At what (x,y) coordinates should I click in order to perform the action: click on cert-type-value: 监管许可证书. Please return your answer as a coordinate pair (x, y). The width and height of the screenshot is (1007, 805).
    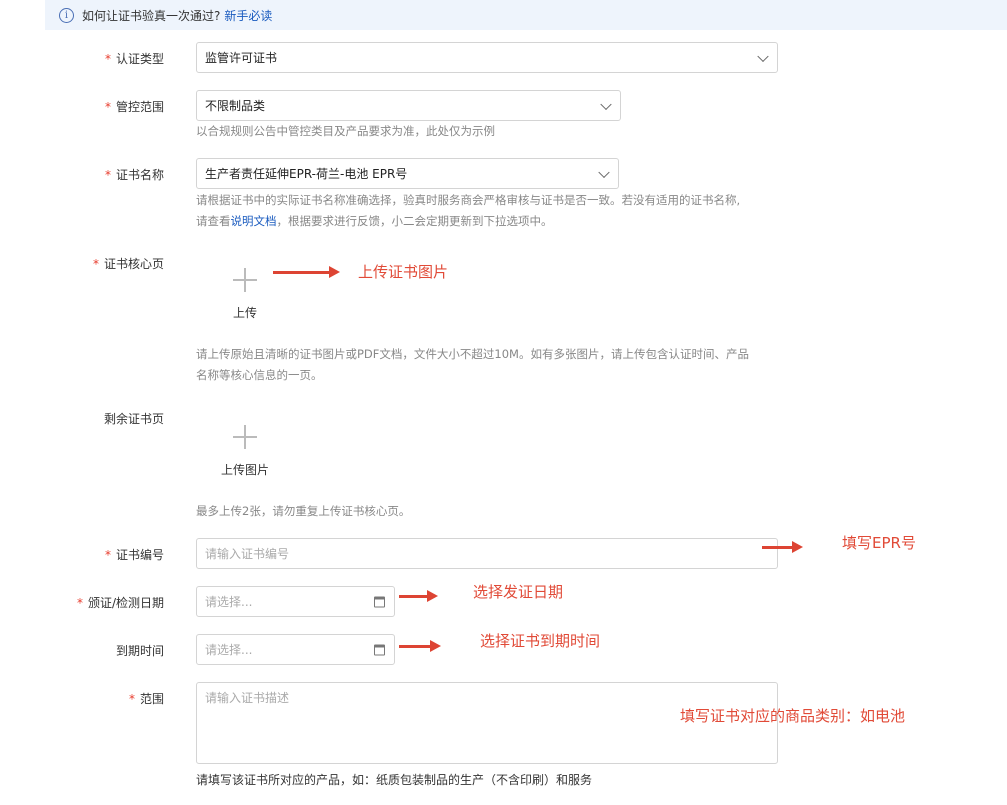
    Looking at the image, I should click on (241, 58).